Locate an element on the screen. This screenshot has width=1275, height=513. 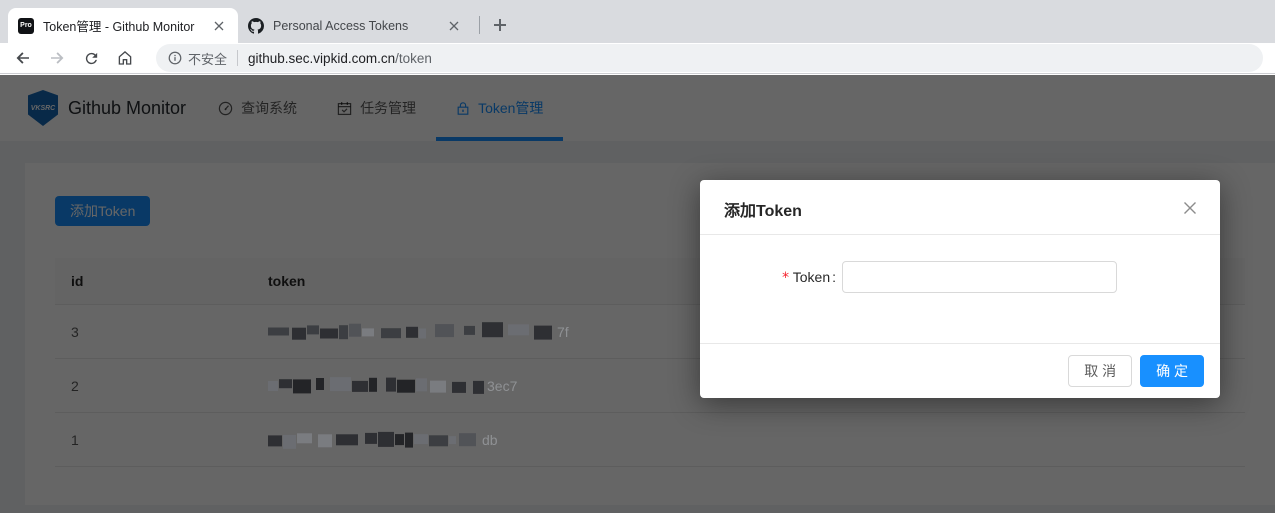
cancel-button: 取 消 is located at coordinates (1100, 371).